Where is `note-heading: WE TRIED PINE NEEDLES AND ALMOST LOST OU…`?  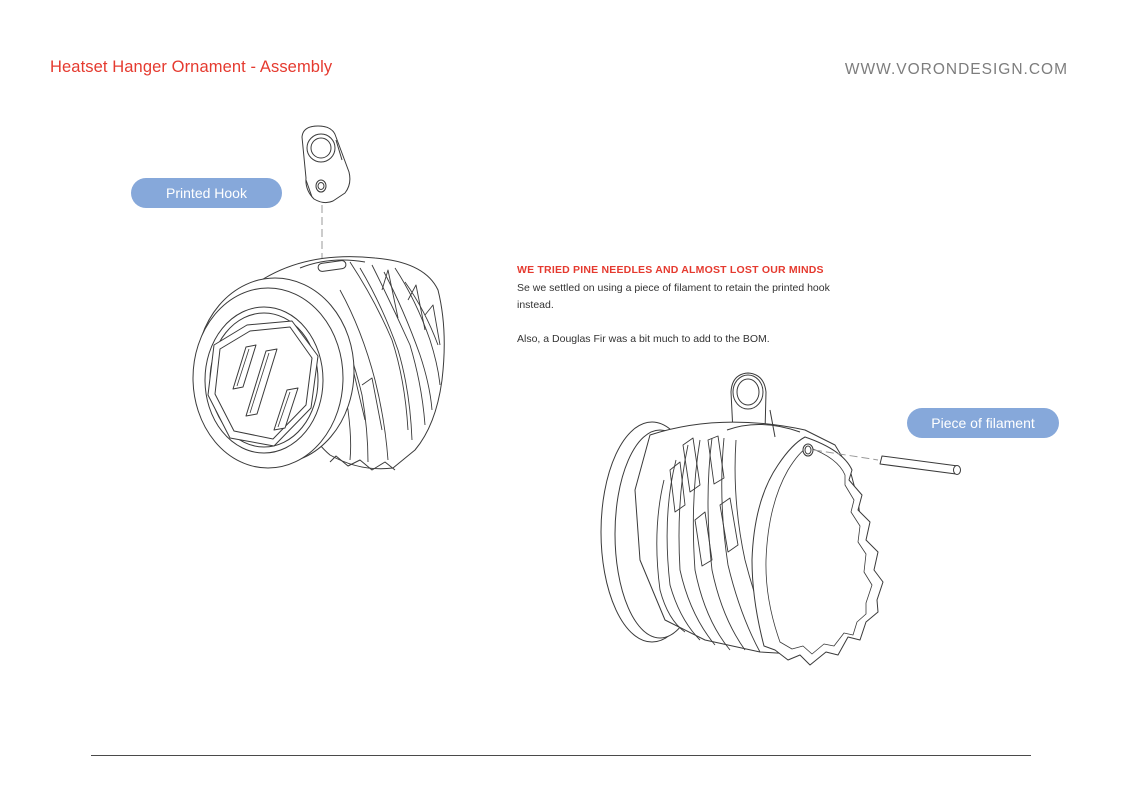 note-heading: WE TRIED PINE NEEDLES AND ALMOST LOST OU… is located at coordinates (670, 270).